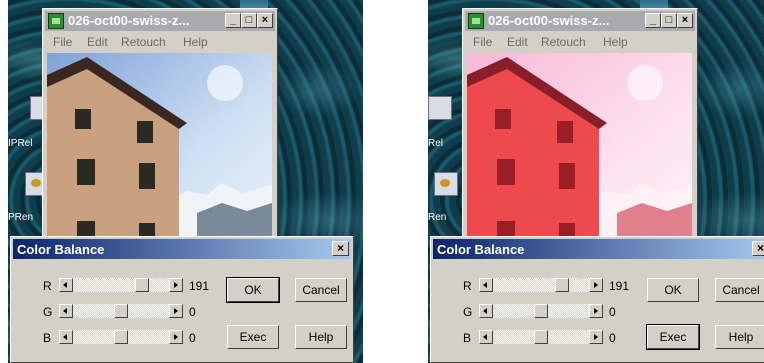 The image size is (764, 363). I want to click on desktop-icon-label: PRen, so click(21, 217).